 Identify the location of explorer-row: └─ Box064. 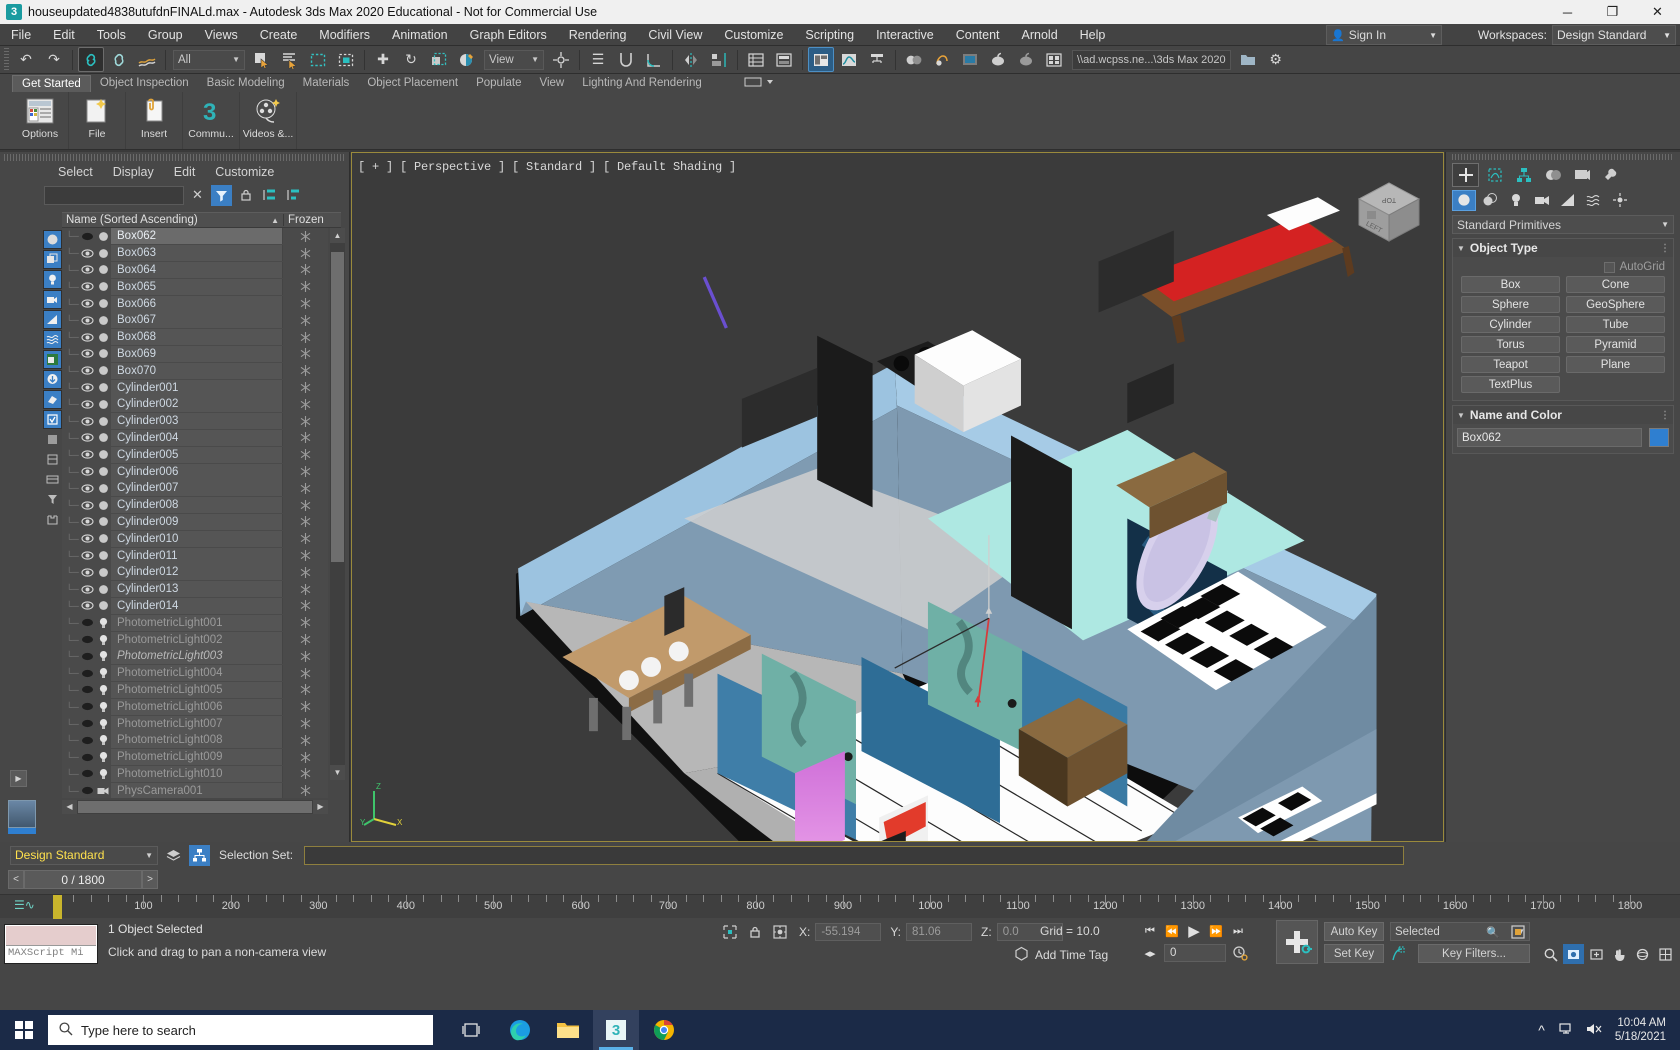
(195, 270).